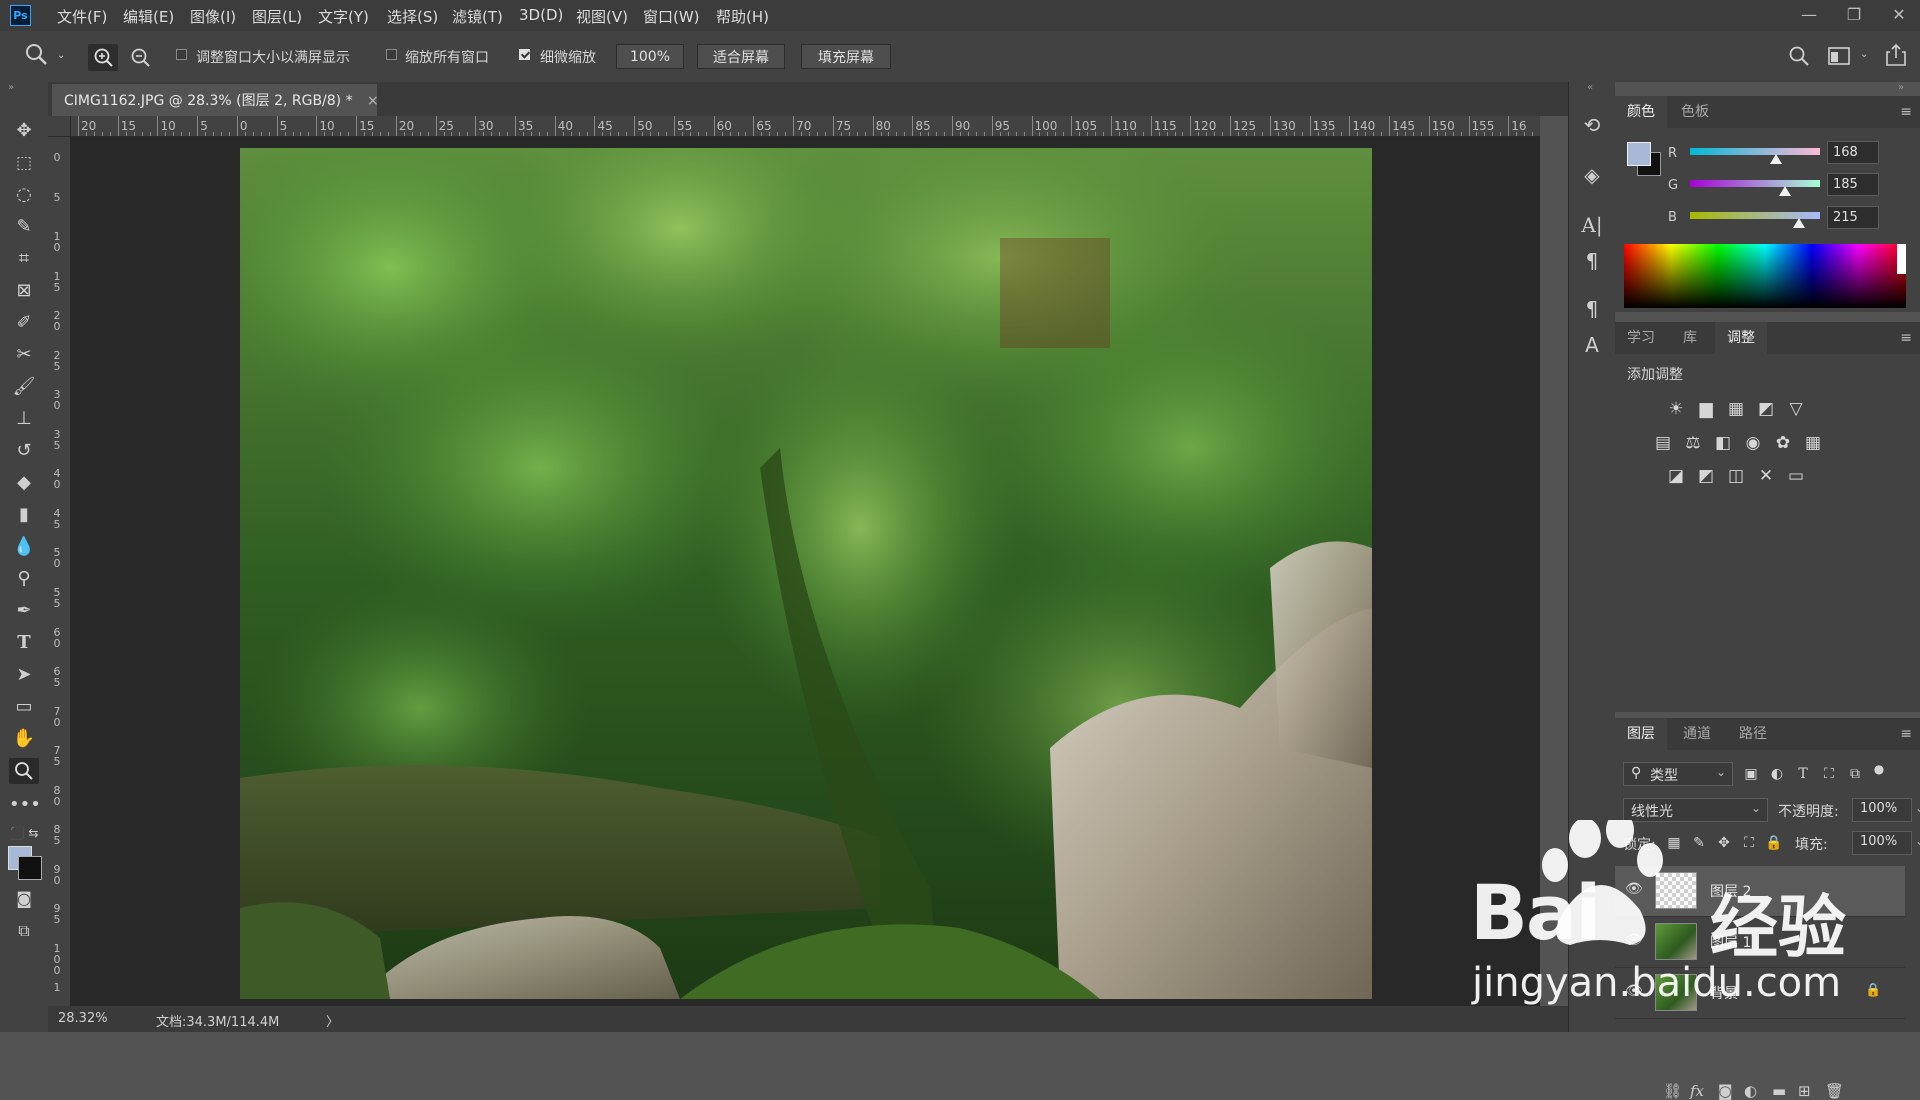  Describe the element at coordinates (1676, 409) in the screenshot. I see `brightness-contrast-icon: ☀` at that location.